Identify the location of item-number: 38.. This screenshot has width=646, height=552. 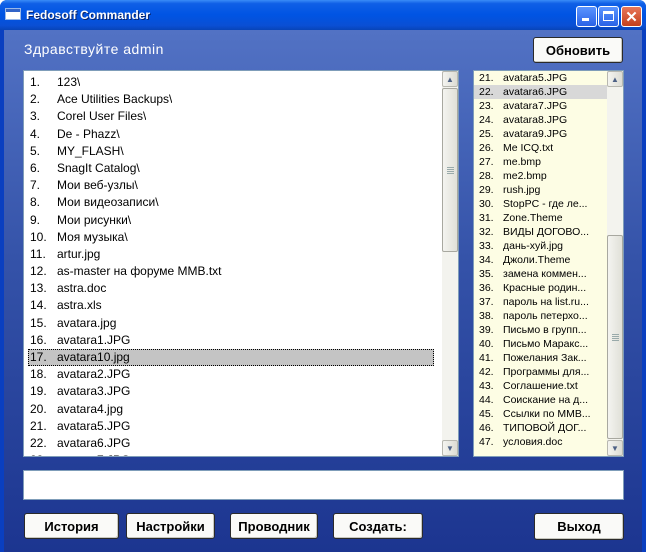
(486, 316).